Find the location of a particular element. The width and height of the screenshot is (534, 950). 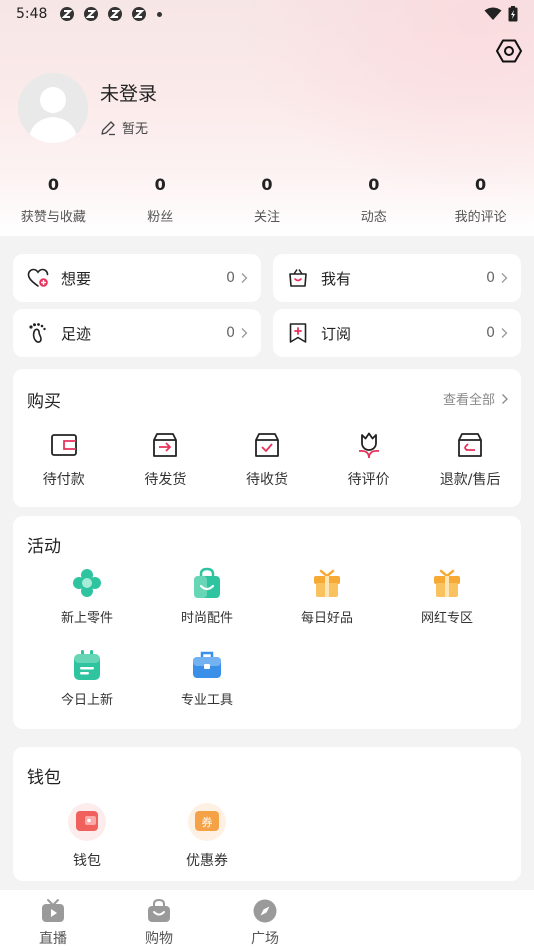

order-pending-shipment: 待发货 is located at coordinates (166, 460).